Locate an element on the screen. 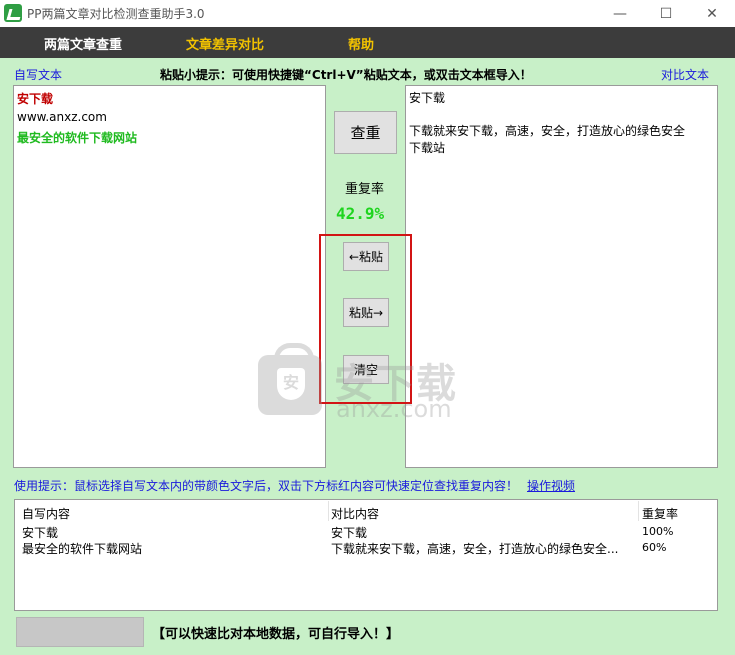 The width and height of the screenshot is (735, 655). right-text-line: 下载站 is located at coordinates (427, 148).